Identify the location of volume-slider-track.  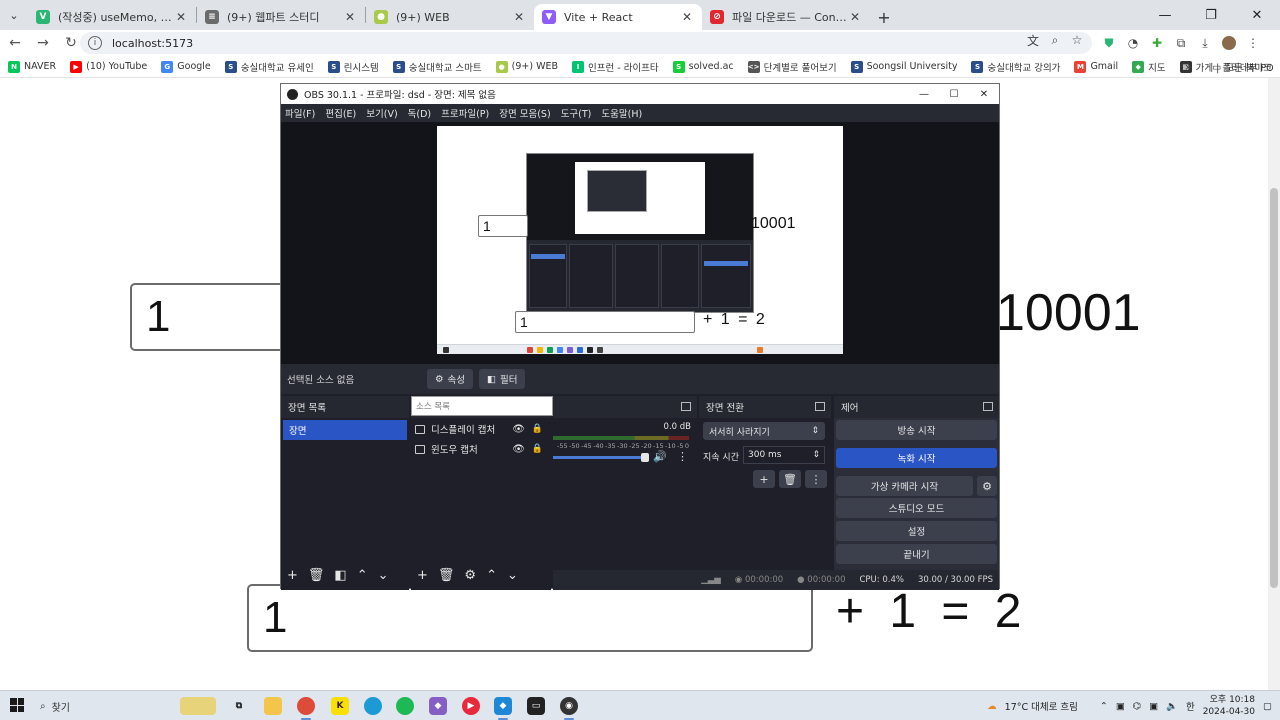
(598, 457).